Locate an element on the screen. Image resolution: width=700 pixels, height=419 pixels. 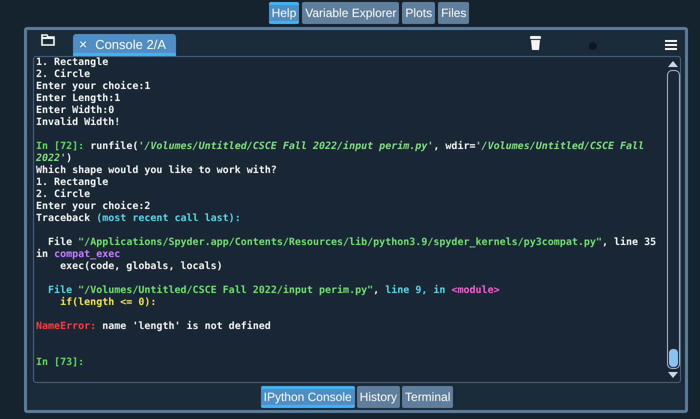
scroll-thumb is located at coordinates (673, 358).